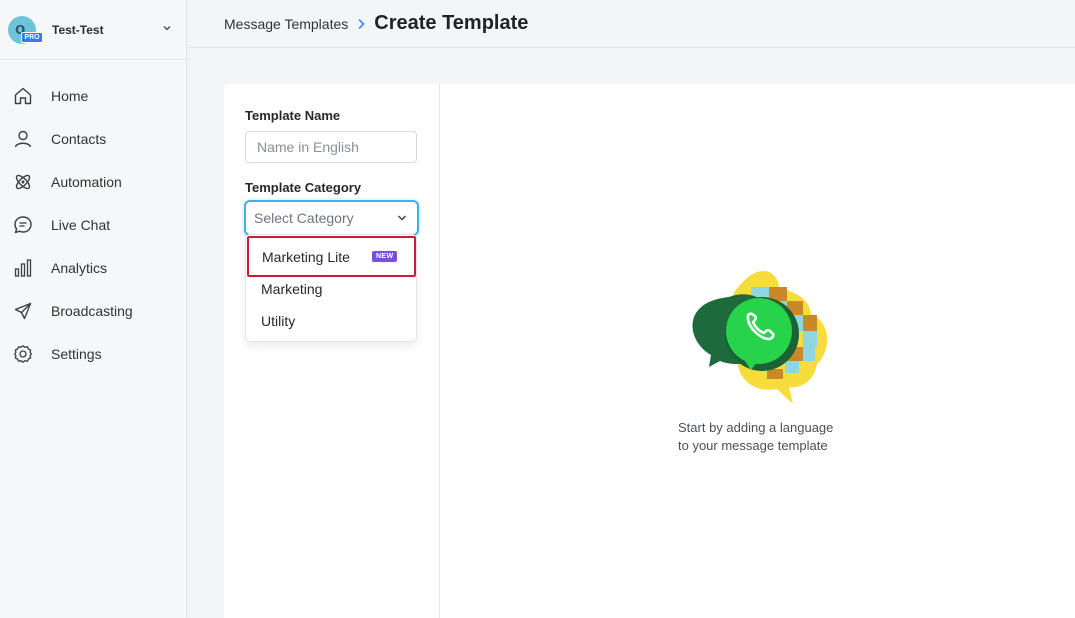  I want to click on home-icon, so click(23, 96).